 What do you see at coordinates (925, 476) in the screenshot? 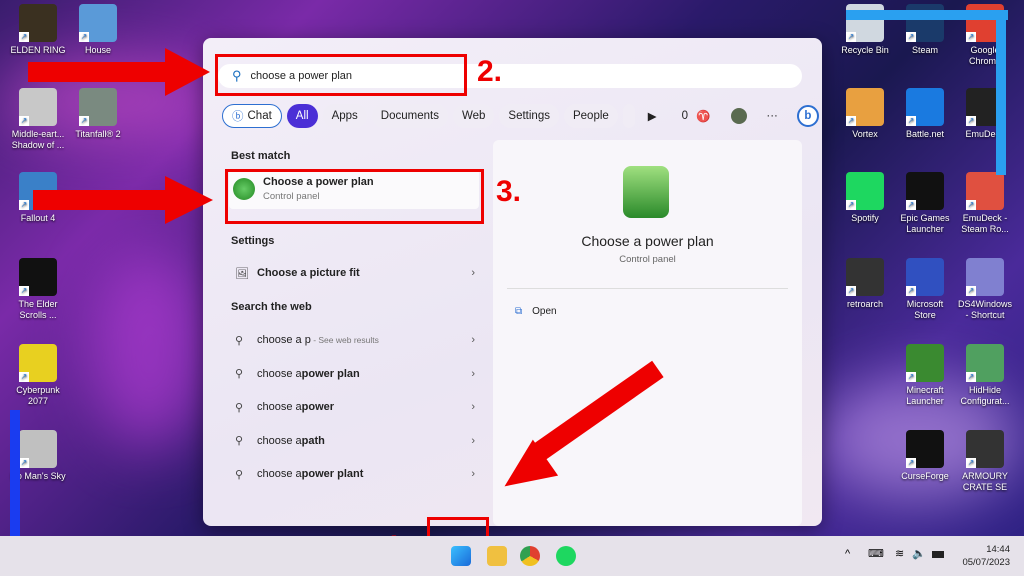
I see `desktop-icon-label: CurseForge` at bounding box center [925, 476].